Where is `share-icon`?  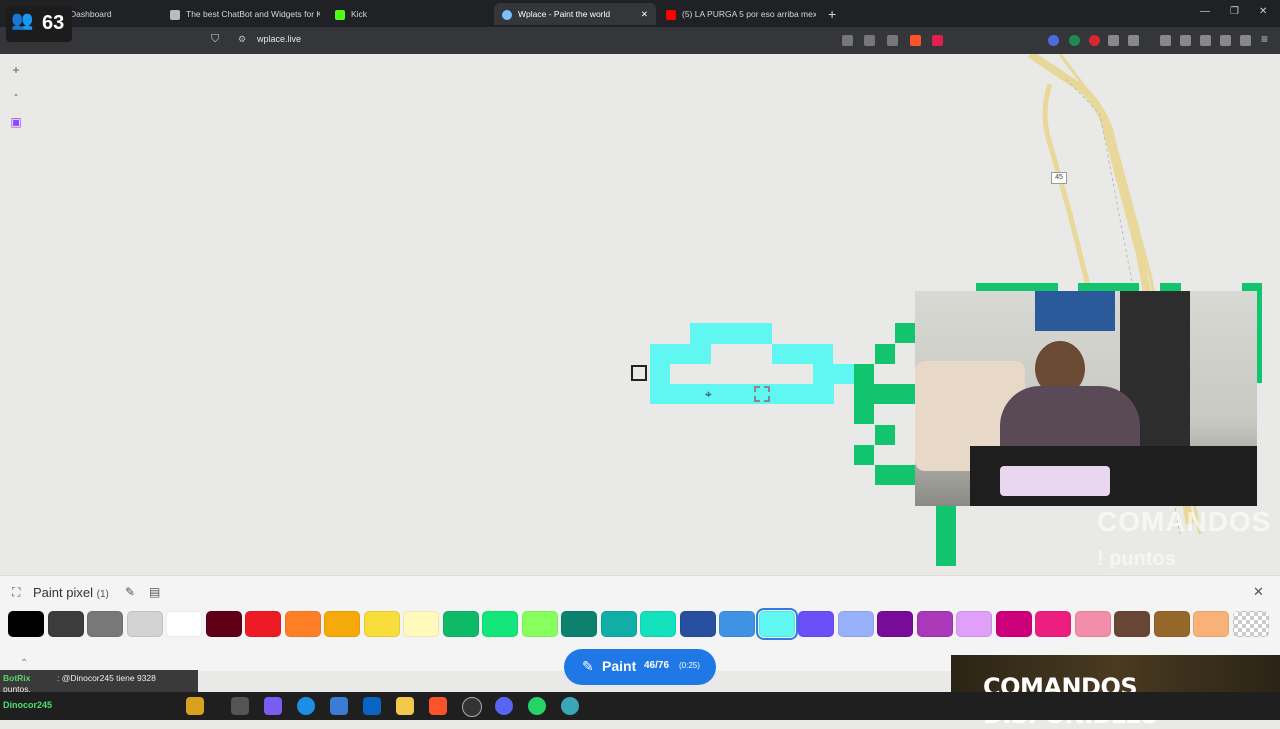 share-icon is located at coordinates (892, 40).